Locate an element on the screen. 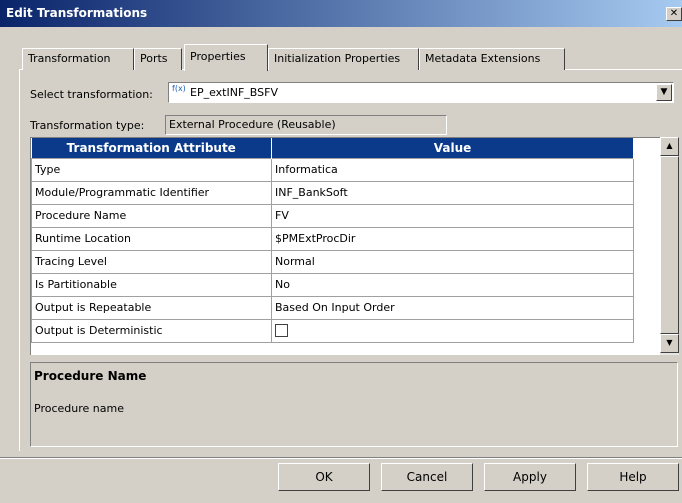  close-icon: ✕ is located at coordinates (674, 13).